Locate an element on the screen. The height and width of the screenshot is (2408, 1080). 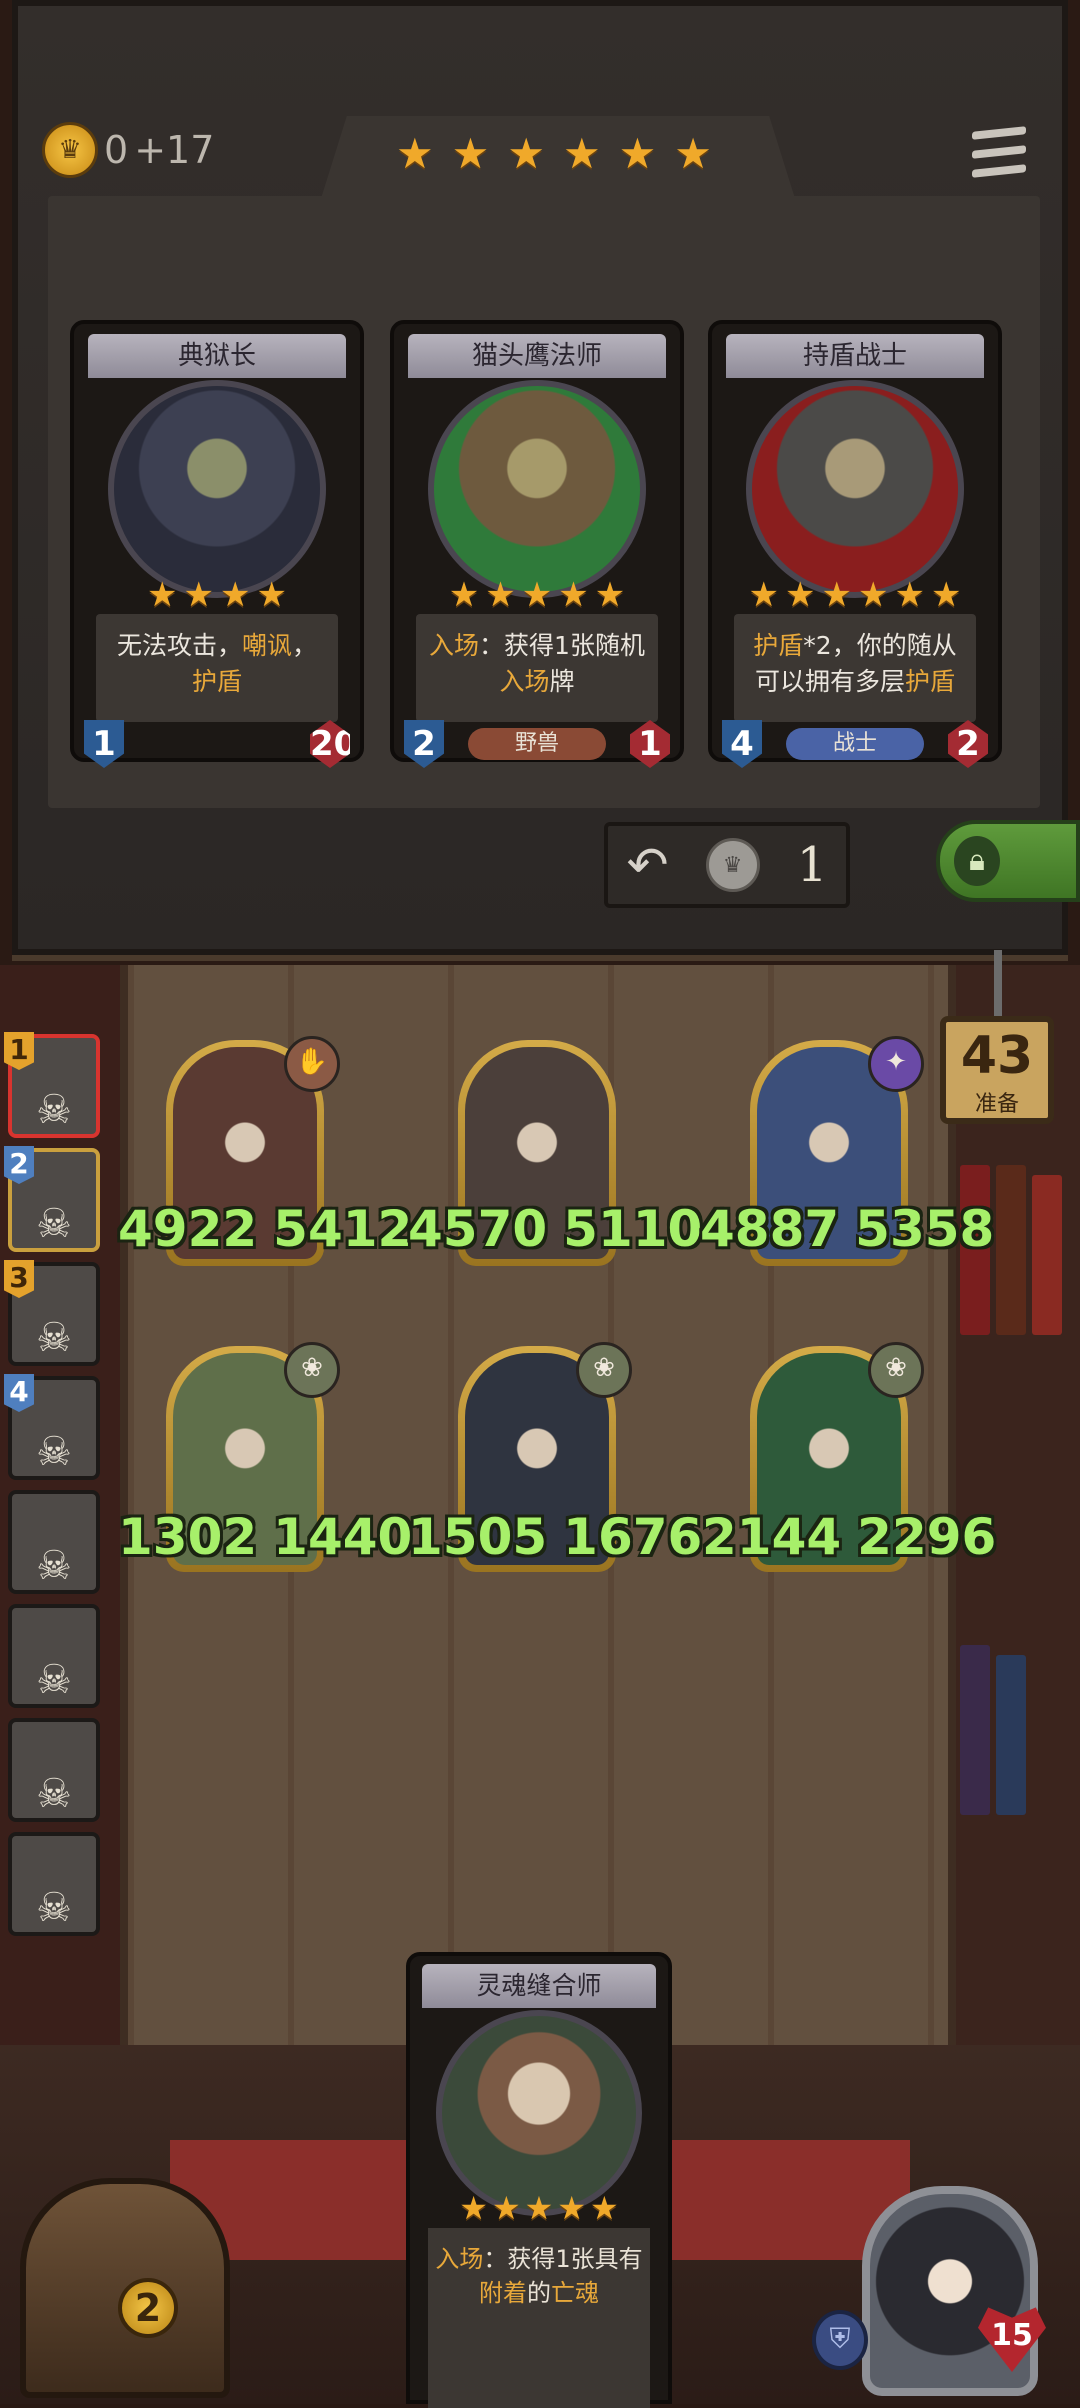
opponent-portrait: 2 ☠ is located at coordinates (52, 1199).